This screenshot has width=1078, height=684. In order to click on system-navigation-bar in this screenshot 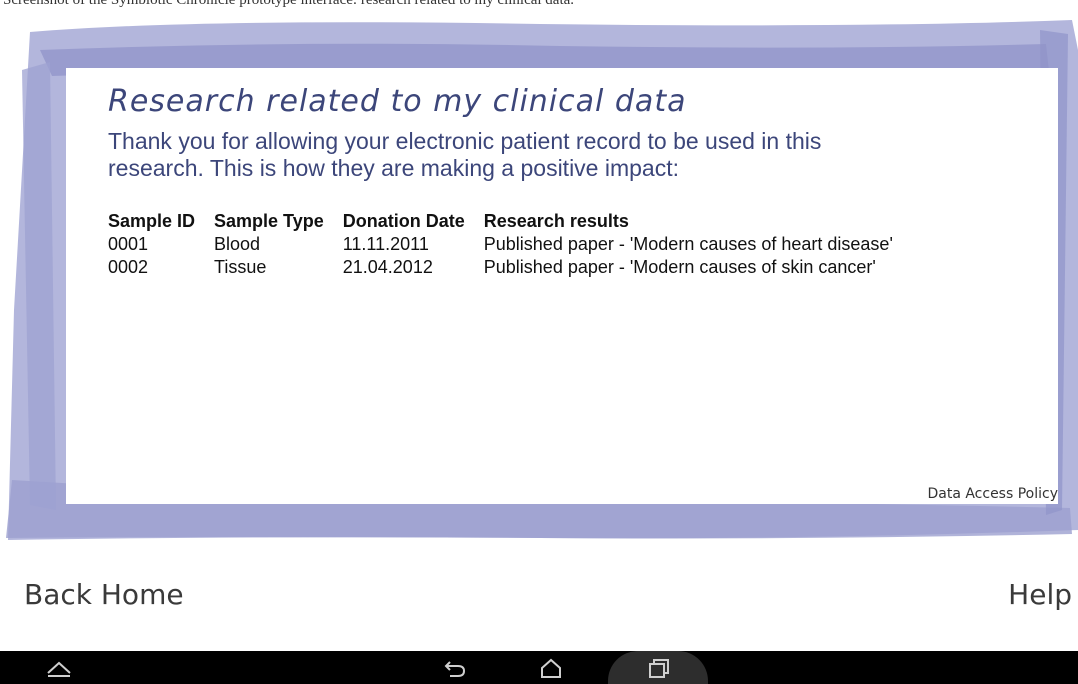, I will do `click(539, 667)`.